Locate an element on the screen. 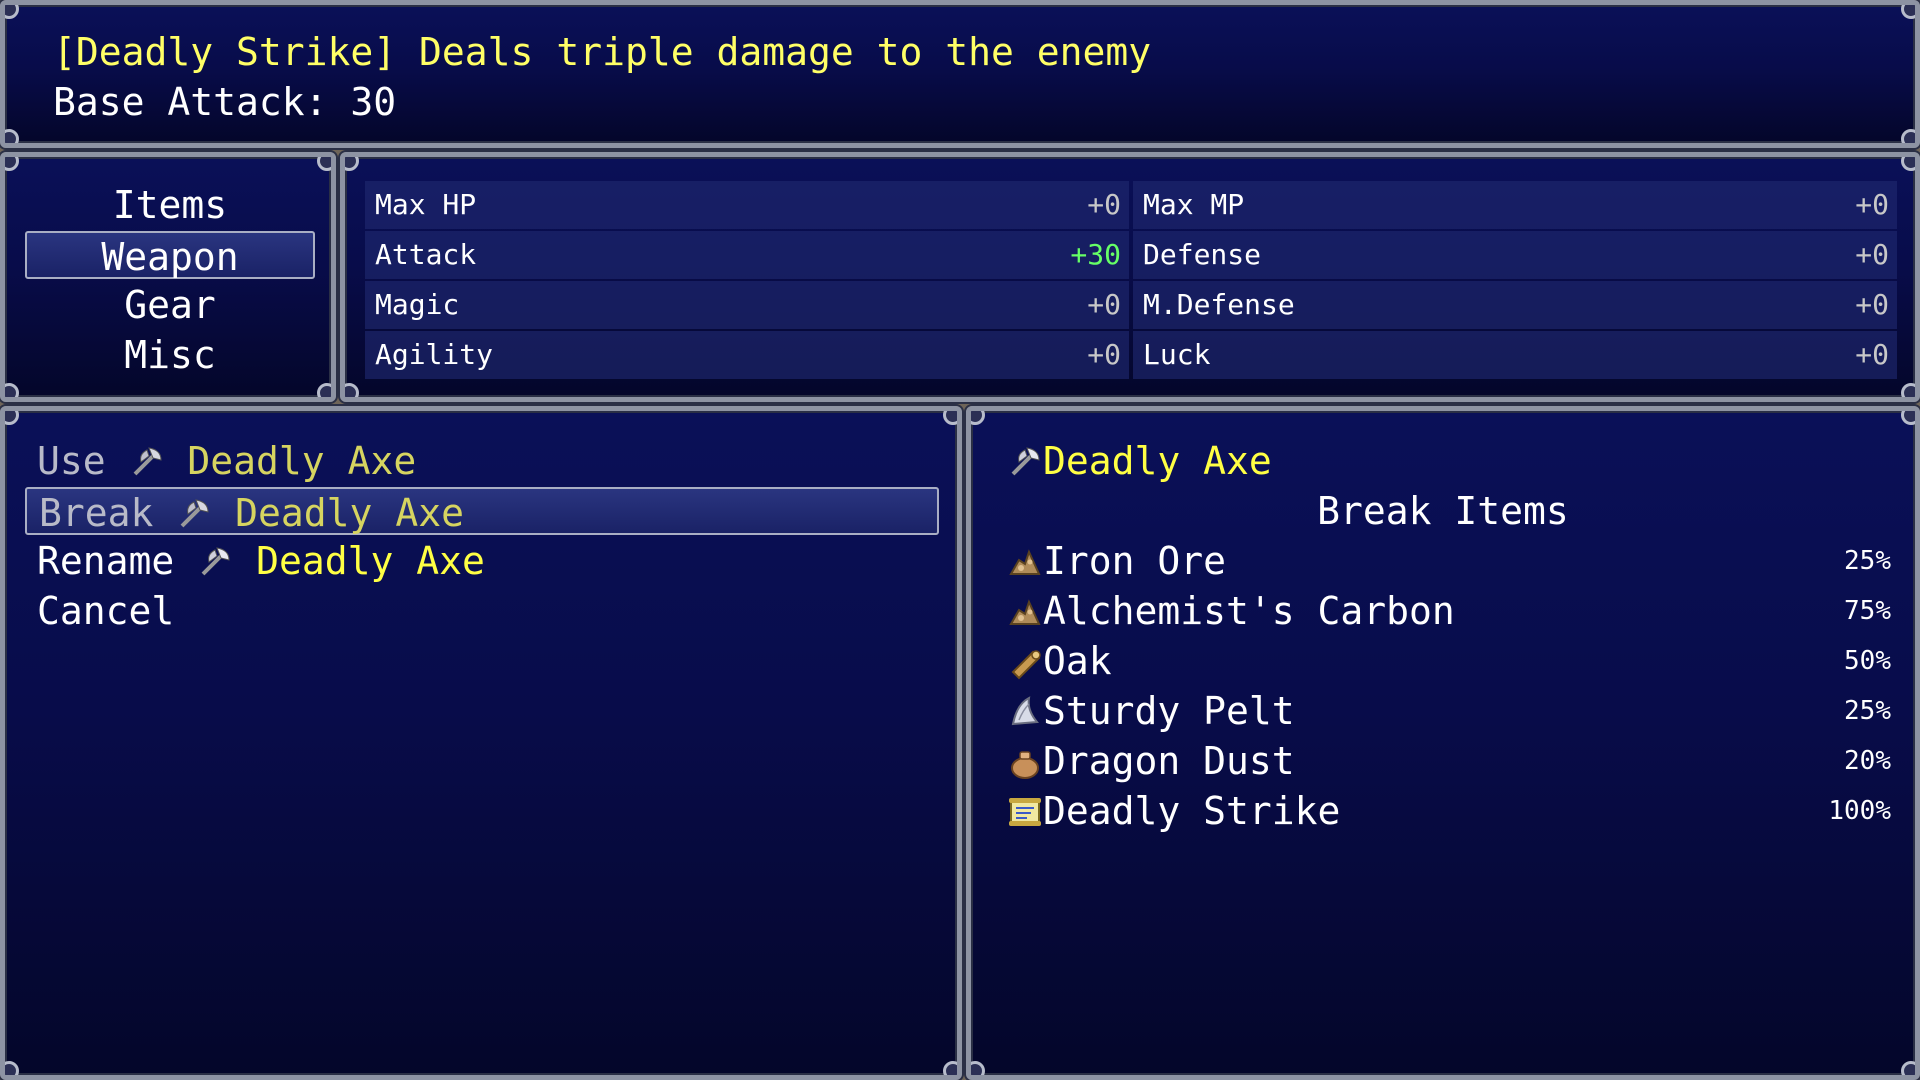  stat-name: Max HP is located at coordinates (426, 204).